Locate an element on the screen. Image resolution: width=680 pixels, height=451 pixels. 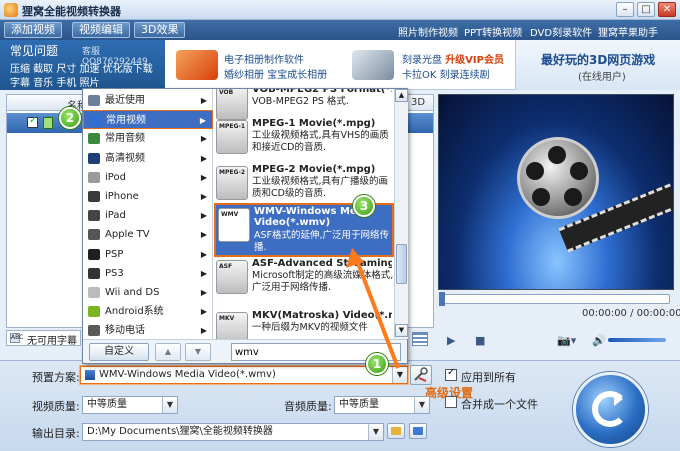
volume-icon: 🔊 is located at coordinates (599, 340).